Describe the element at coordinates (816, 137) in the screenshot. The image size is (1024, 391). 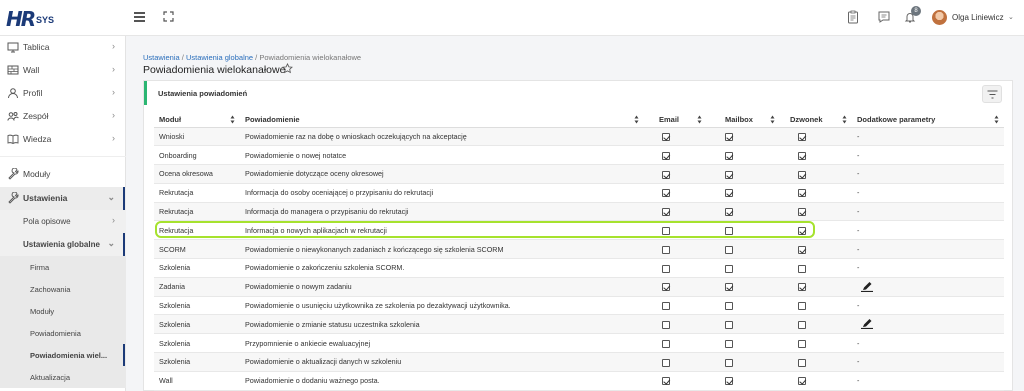
I see `cell-bell` at that location.